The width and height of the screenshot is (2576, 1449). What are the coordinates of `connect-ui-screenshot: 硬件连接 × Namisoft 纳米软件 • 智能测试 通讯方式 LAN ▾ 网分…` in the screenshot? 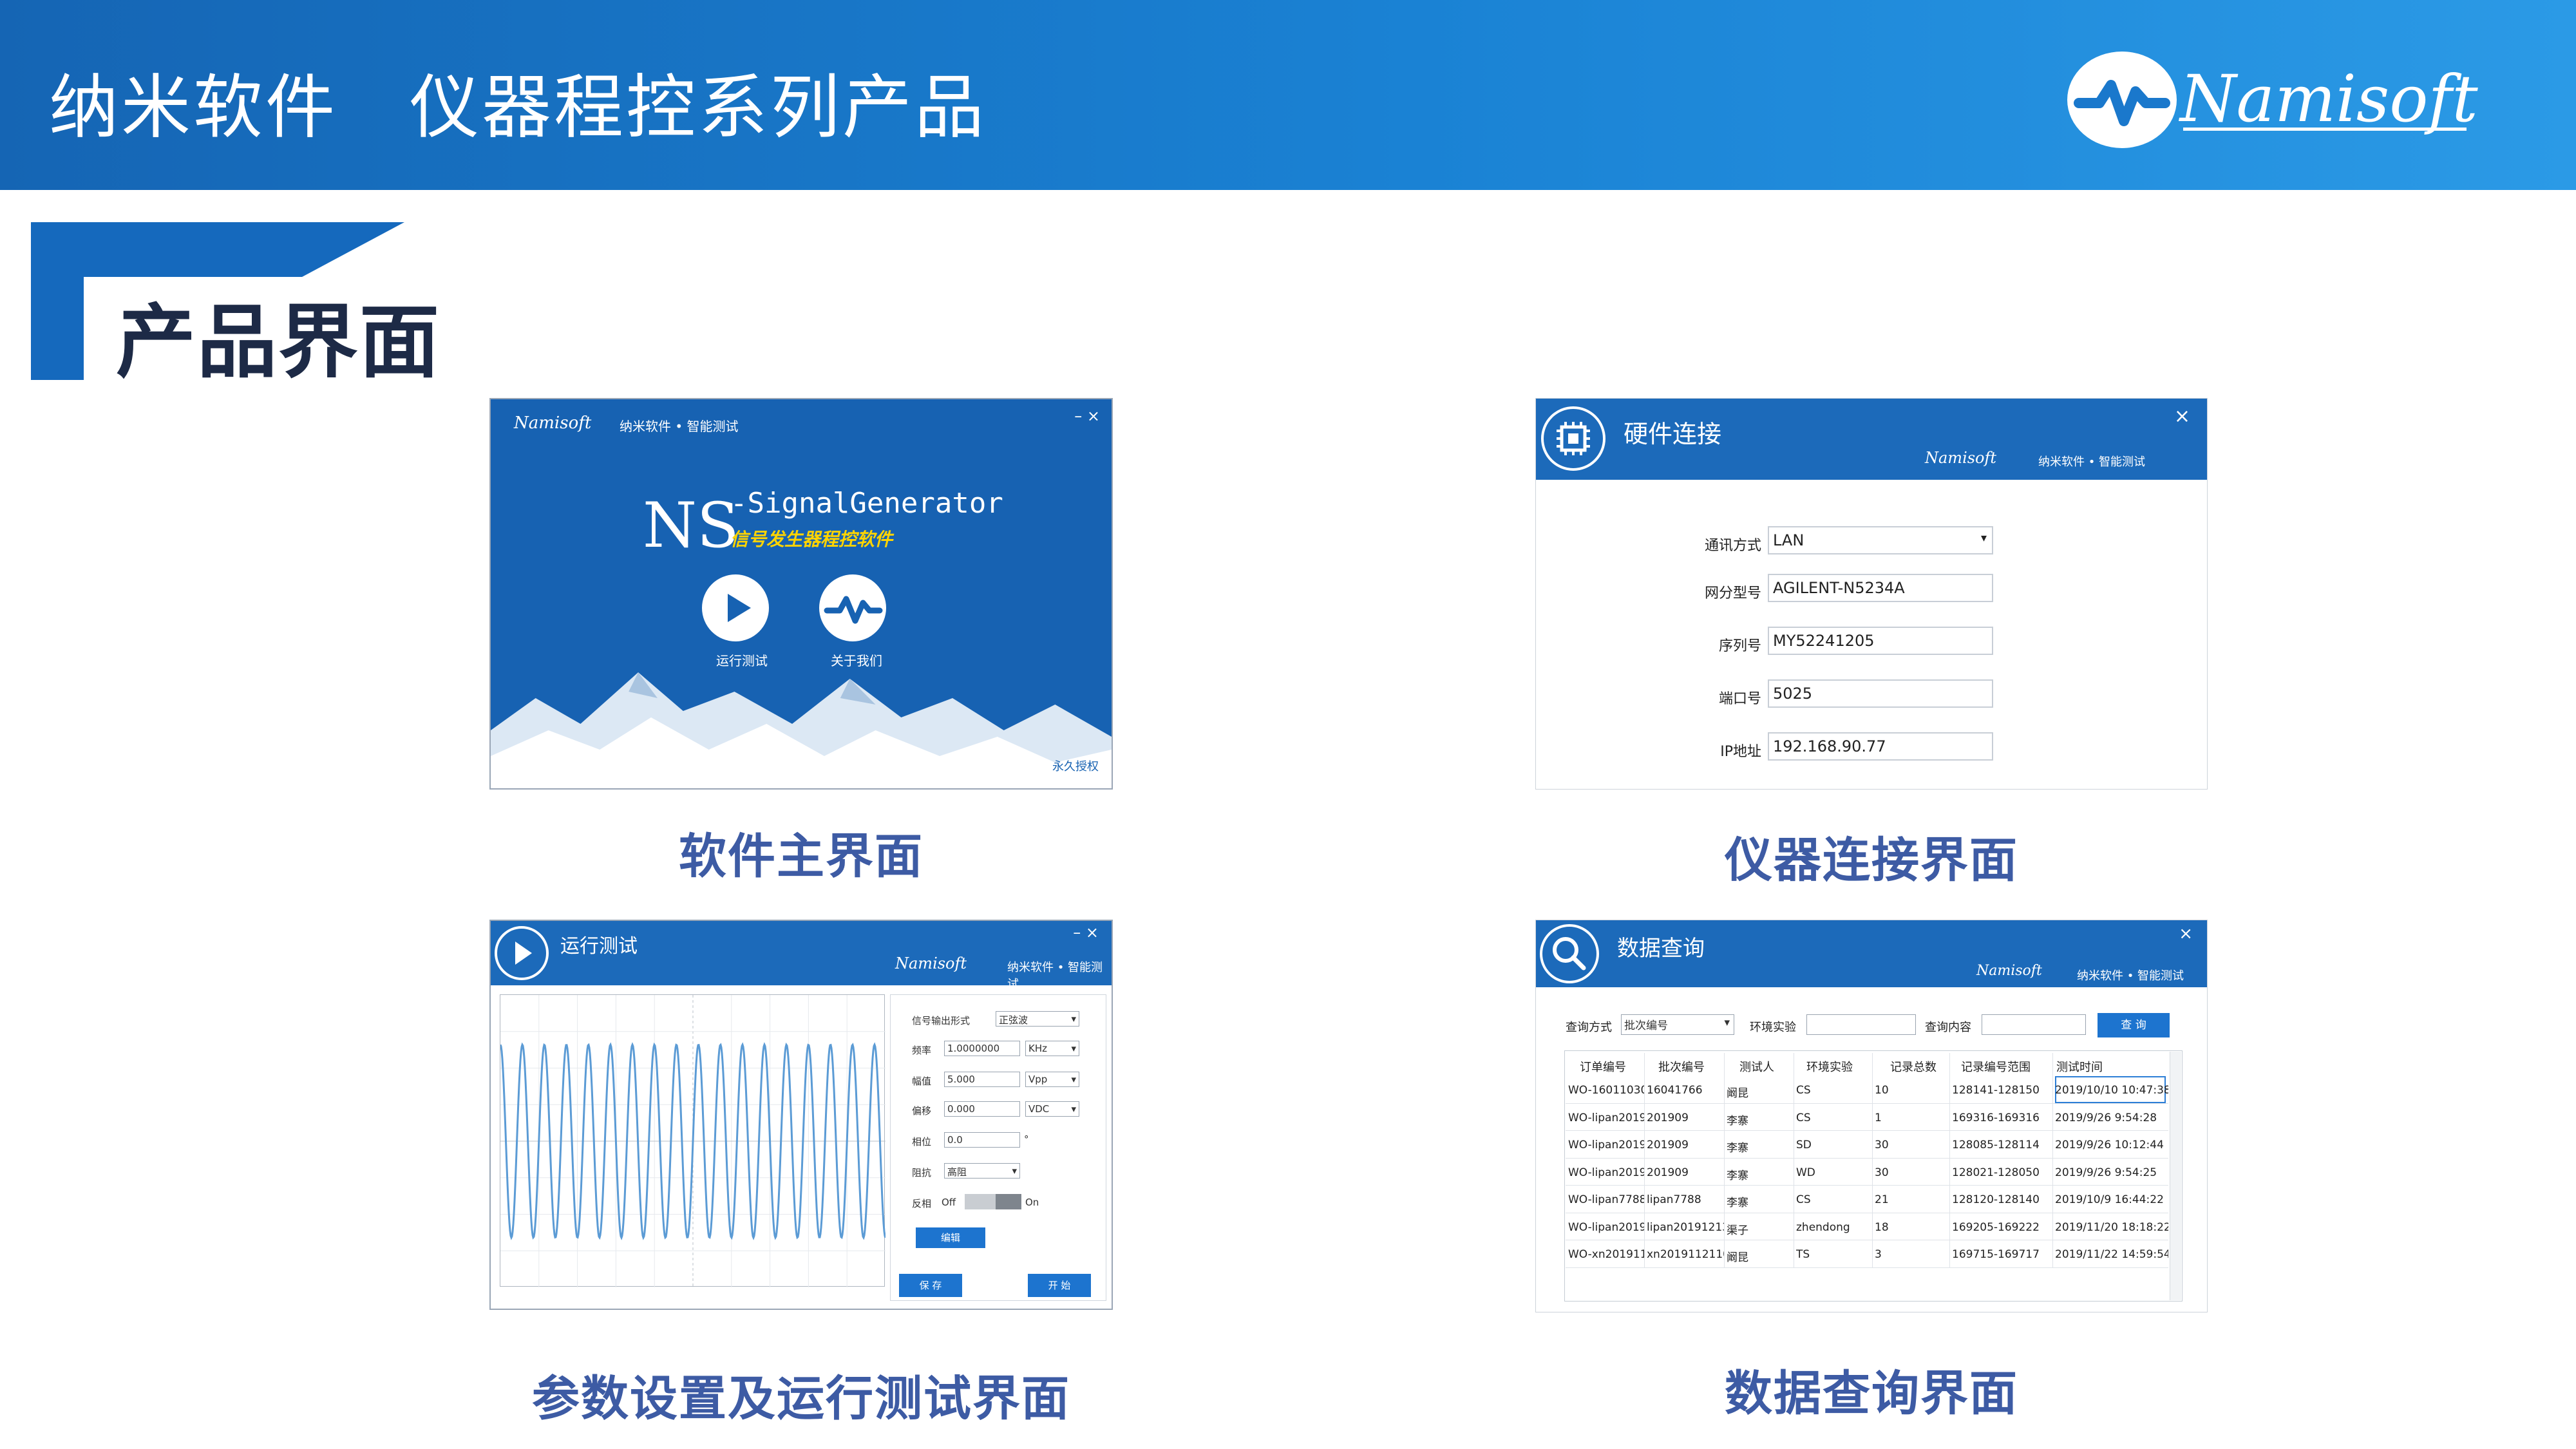 It's located at (1871, 594).